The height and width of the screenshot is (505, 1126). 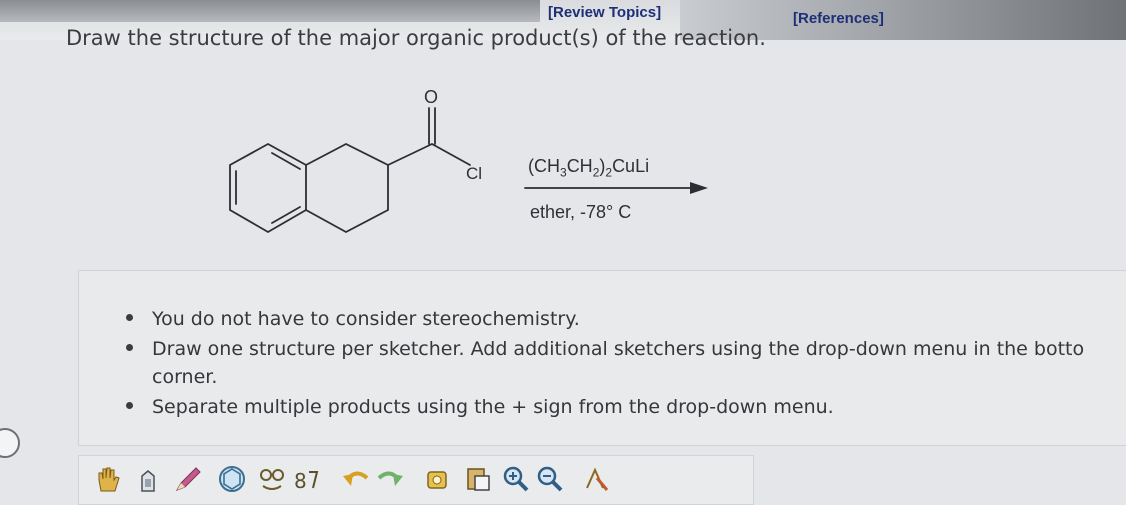 I want to click on reagent-subscript: 3, so click(x=563, y=172).